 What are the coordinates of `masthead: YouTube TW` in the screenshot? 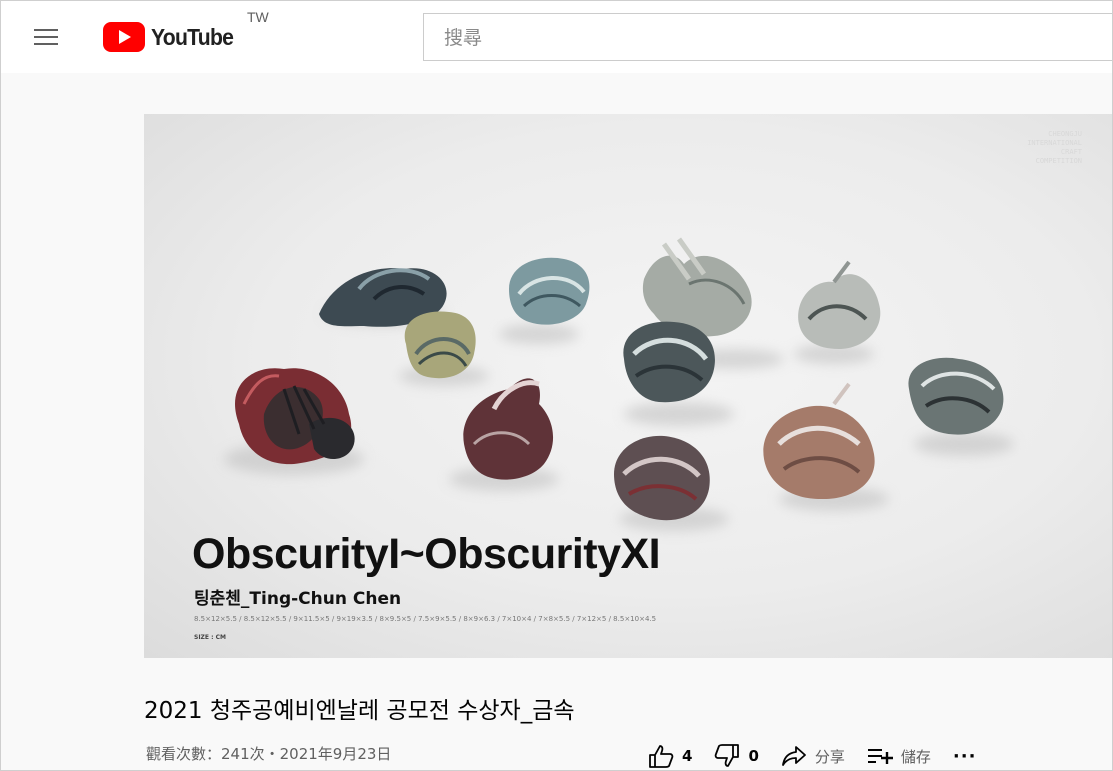 It's located at (556, 37).